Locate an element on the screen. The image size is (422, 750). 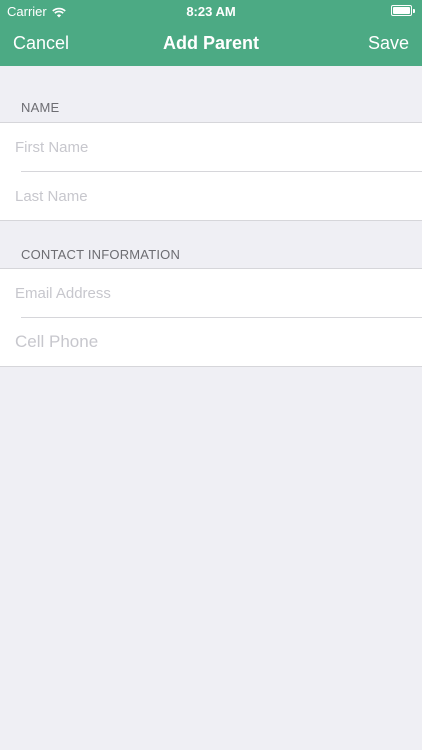
section-header-contact: CONTACT INFORMATION is located at coordinates (101, 254).